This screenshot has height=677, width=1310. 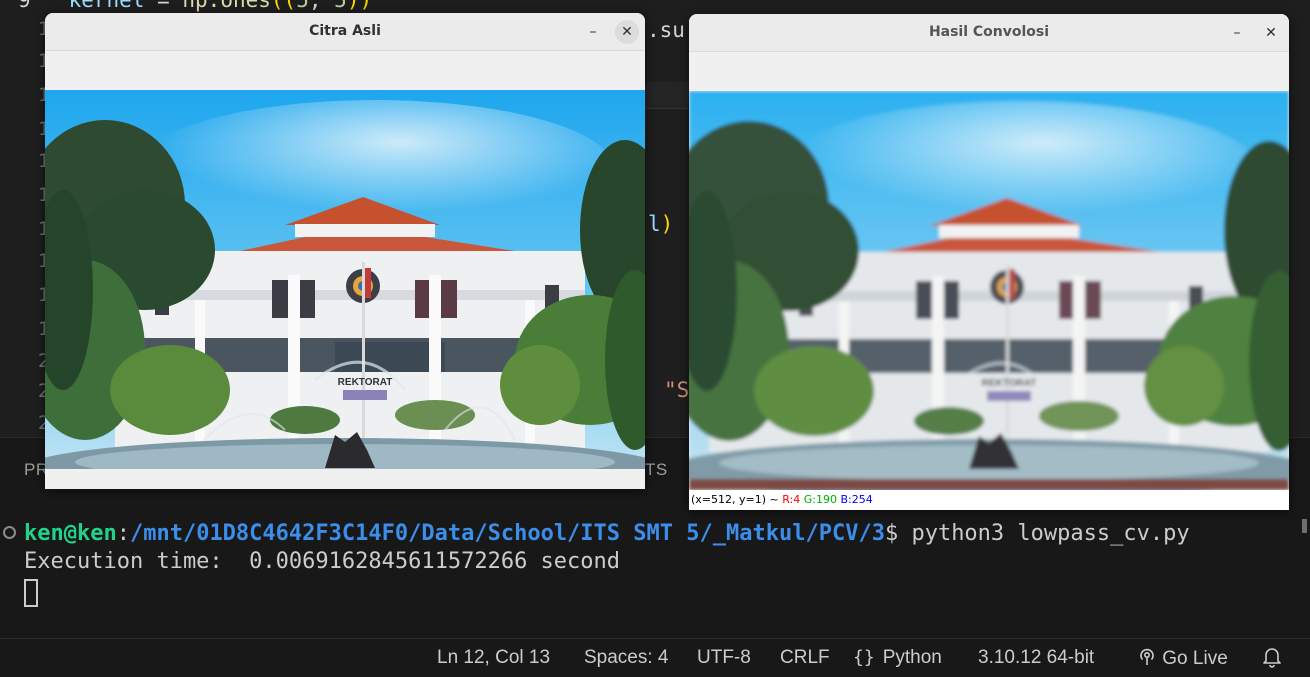 I want to click on end-of-line: CRLF, so click(x=805, y=658).